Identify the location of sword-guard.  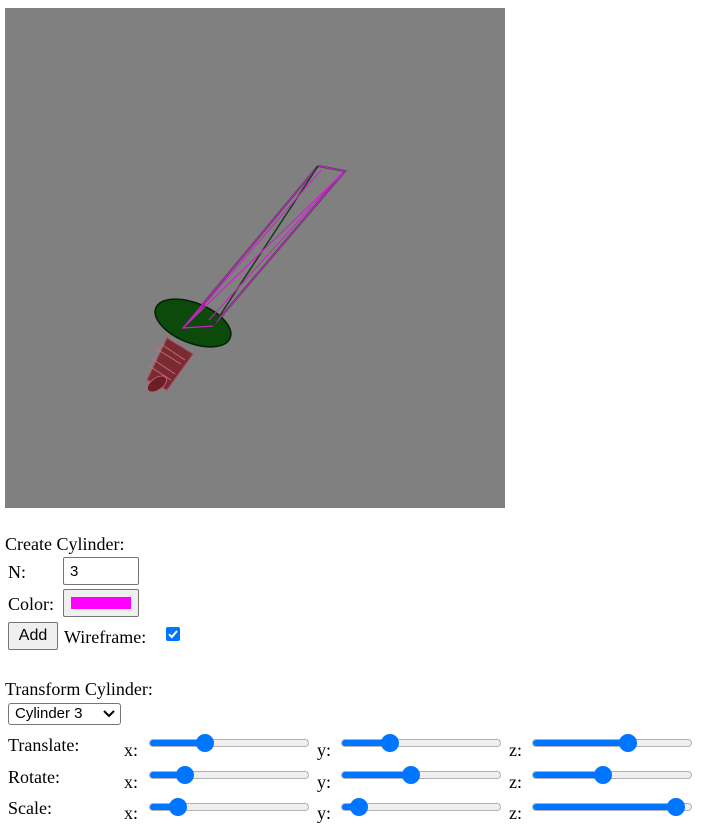
(193, 323).